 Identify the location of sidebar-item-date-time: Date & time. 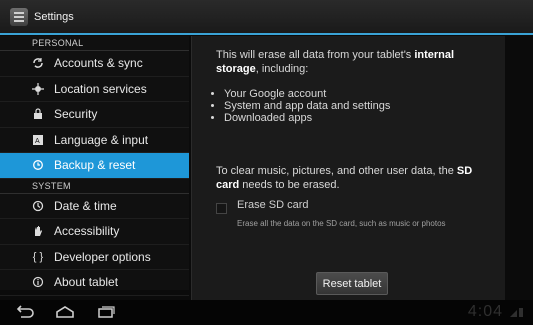
(94, 206).